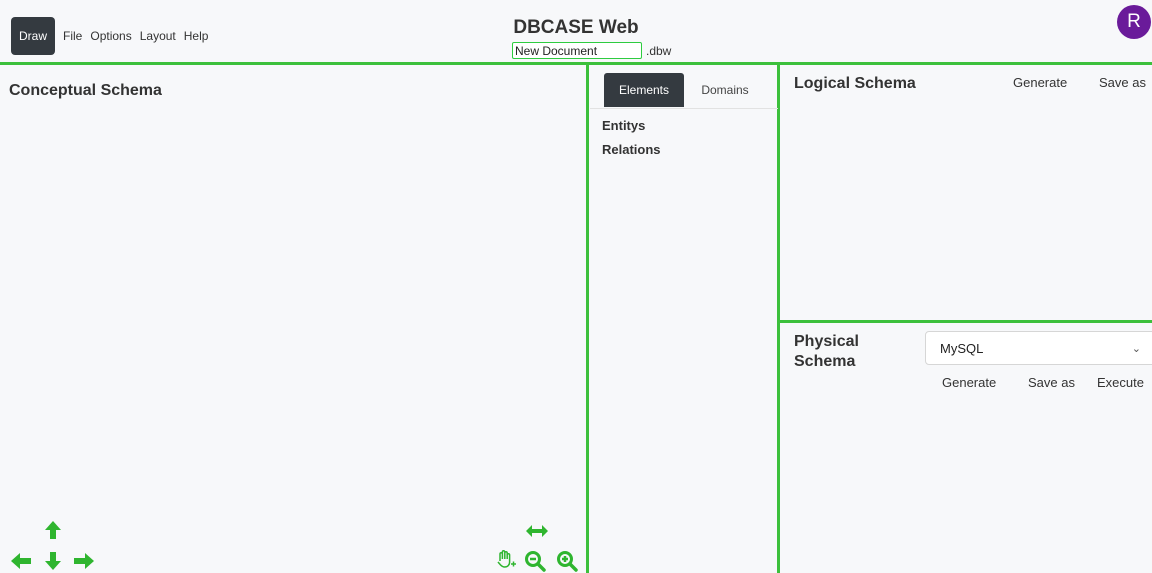  What do you see at coordinates (1040, 82) in the screenshot?
I see `logical-generate-button: Generate` at bounding box center [1040, 82].